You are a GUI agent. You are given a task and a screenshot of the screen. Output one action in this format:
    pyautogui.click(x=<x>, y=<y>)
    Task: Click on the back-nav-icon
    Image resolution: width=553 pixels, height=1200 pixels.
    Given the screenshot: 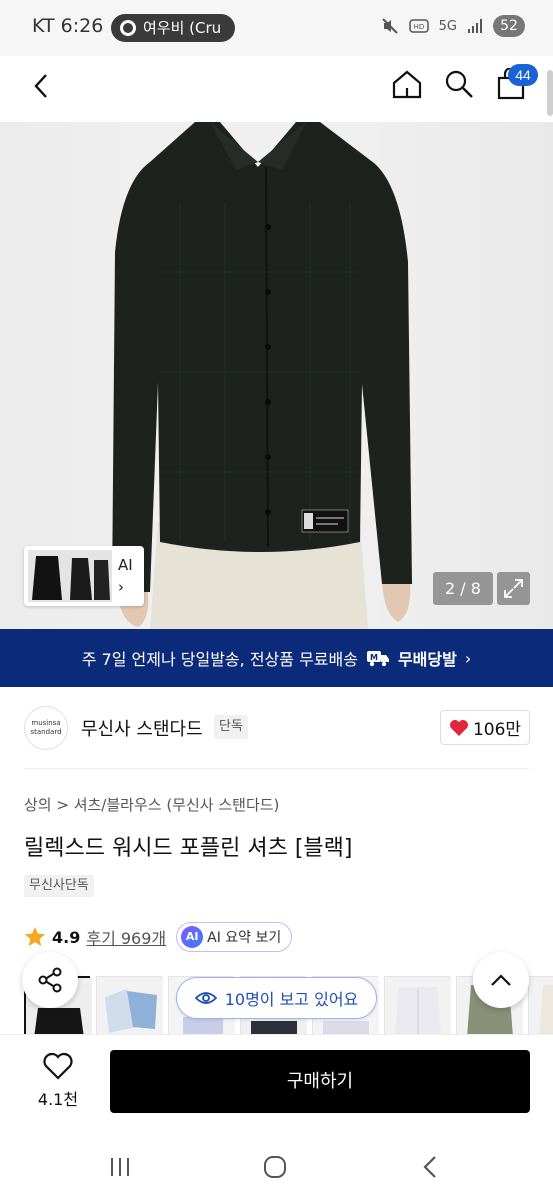 What is the action you would take?
    pyautogui.click(x=429, y=1167)
    